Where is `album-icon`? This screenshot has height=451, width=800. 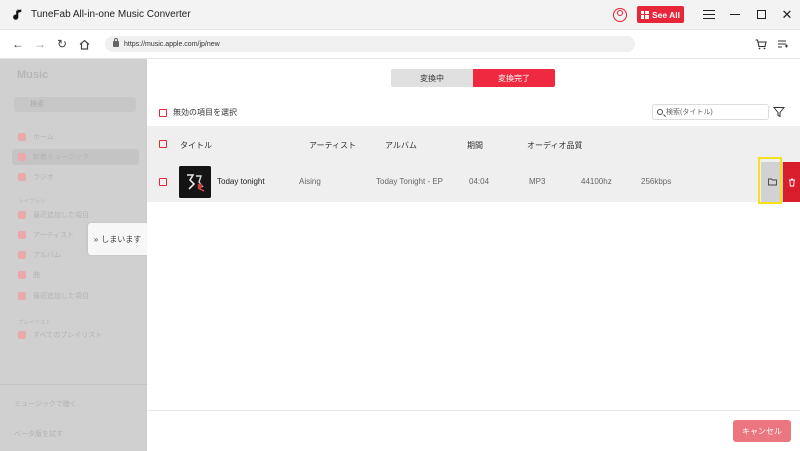 album-icon is located at coordinates (22, 255).